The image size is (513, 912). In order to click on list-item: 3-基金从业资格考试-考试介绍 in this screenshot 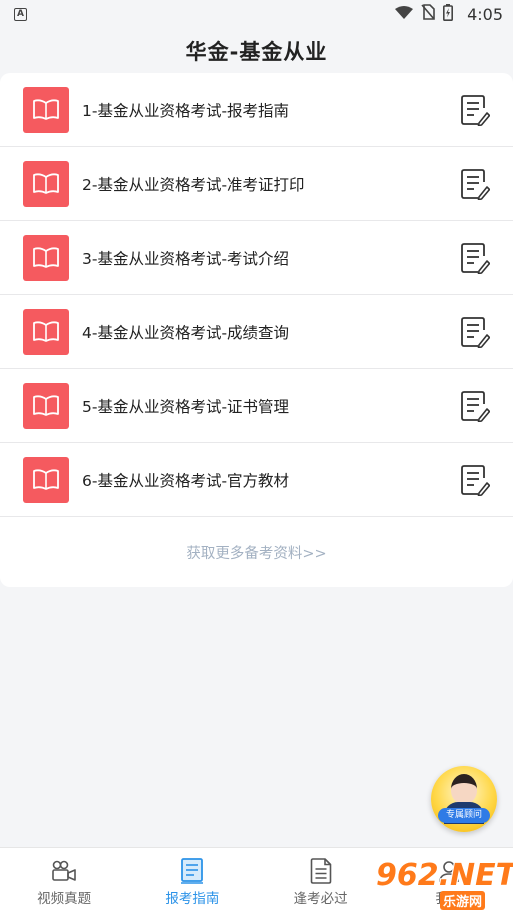, I will do `click(256, 258)`.